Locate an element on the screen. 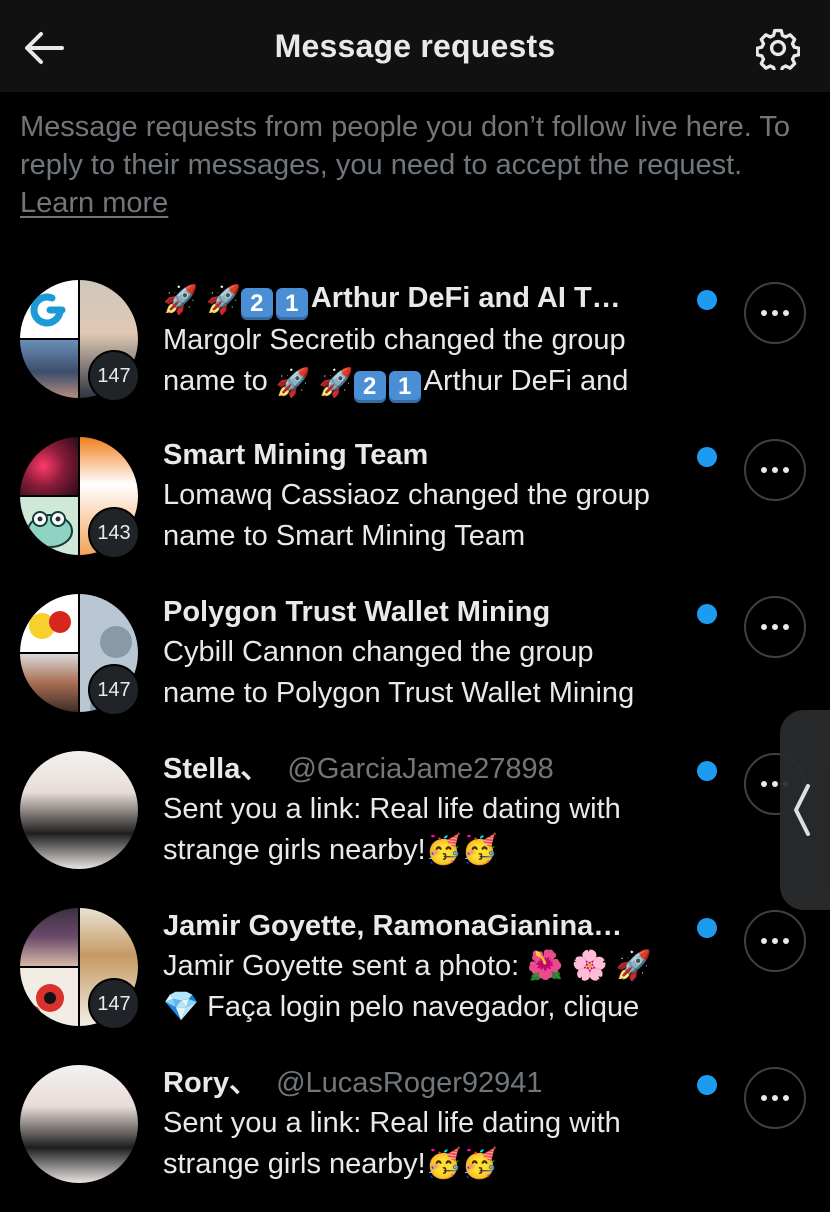 This screenshot has height=1212, width=830. request-title: Polygon Trust Wallet Mining is located at coordinates (357, 612).